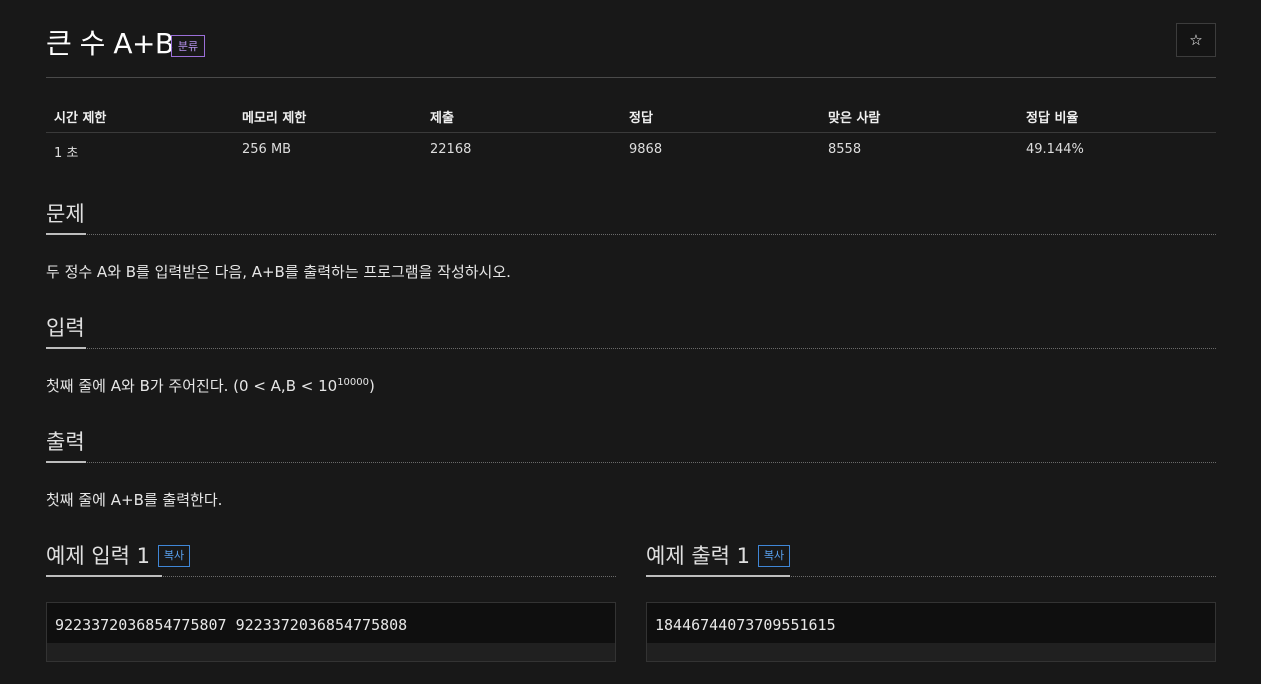 This screenshot has height=684, width=1261. I want to click on input-description: 첫째 줄에 A와 B가 주어진다. (0 < A,B < 1010000), so click(210, 386).